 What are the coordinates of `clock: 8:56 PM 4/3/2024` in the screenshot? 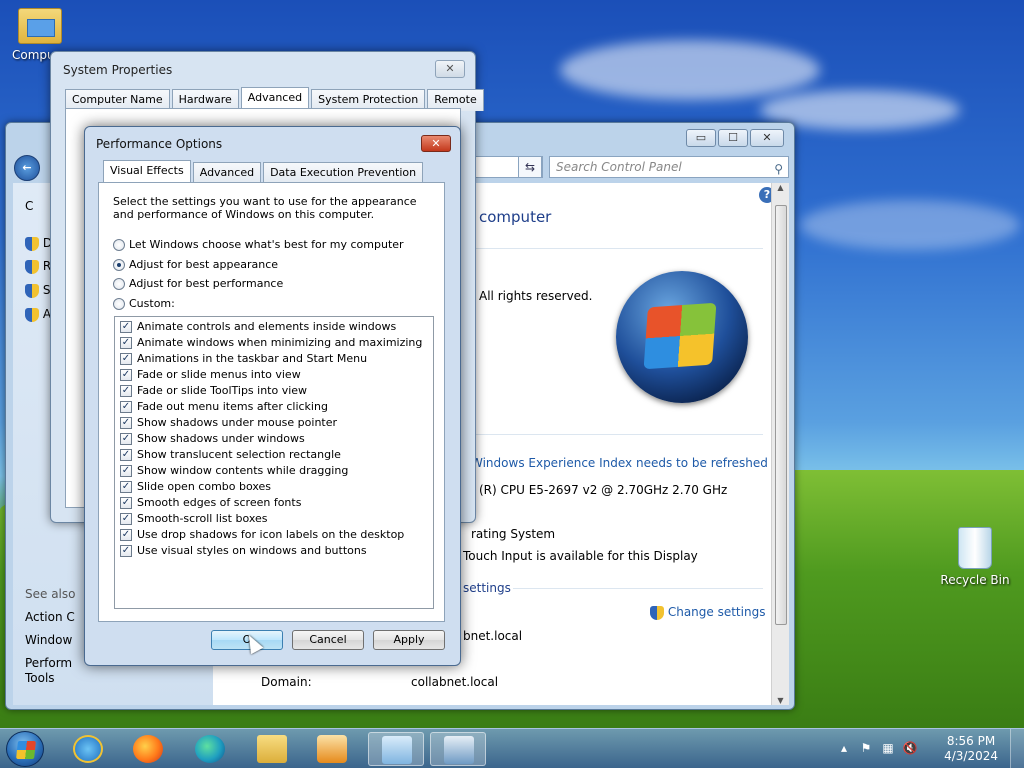 It's located at (971, 749).